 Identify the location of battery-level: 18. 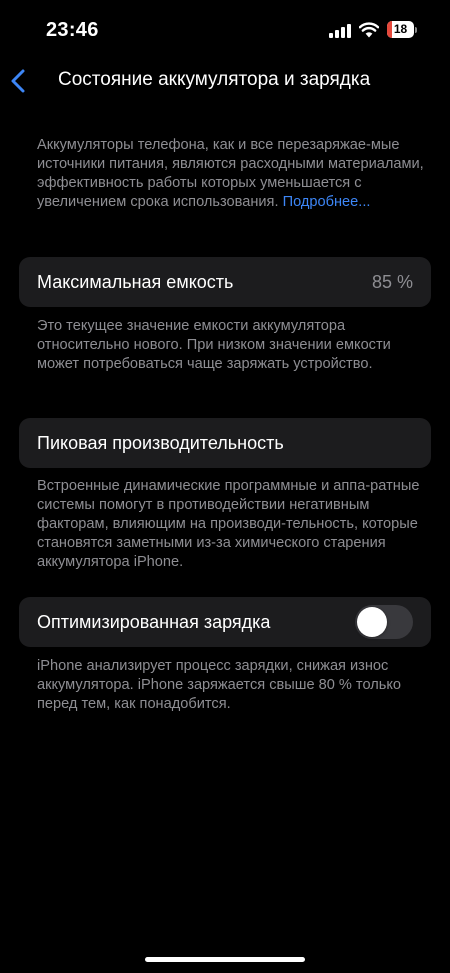
(400, 29).